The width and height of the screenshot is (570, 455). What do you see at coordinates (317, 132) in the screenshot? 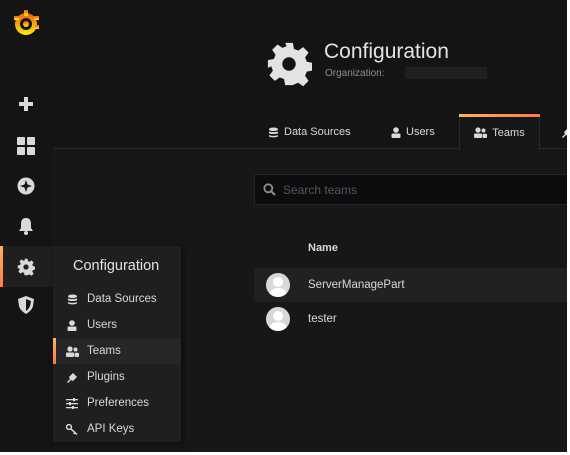
I see `tab-label: Data Sources` at bounding box center [317, 132].